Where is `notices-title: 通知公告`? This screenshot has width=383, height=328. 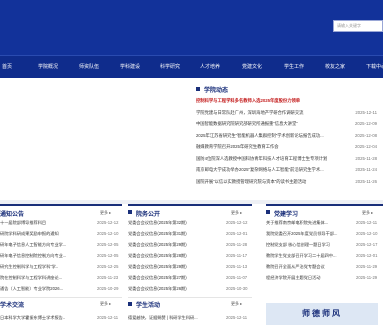 notices-title: 通知公告 is located at coordinates (12, 215).